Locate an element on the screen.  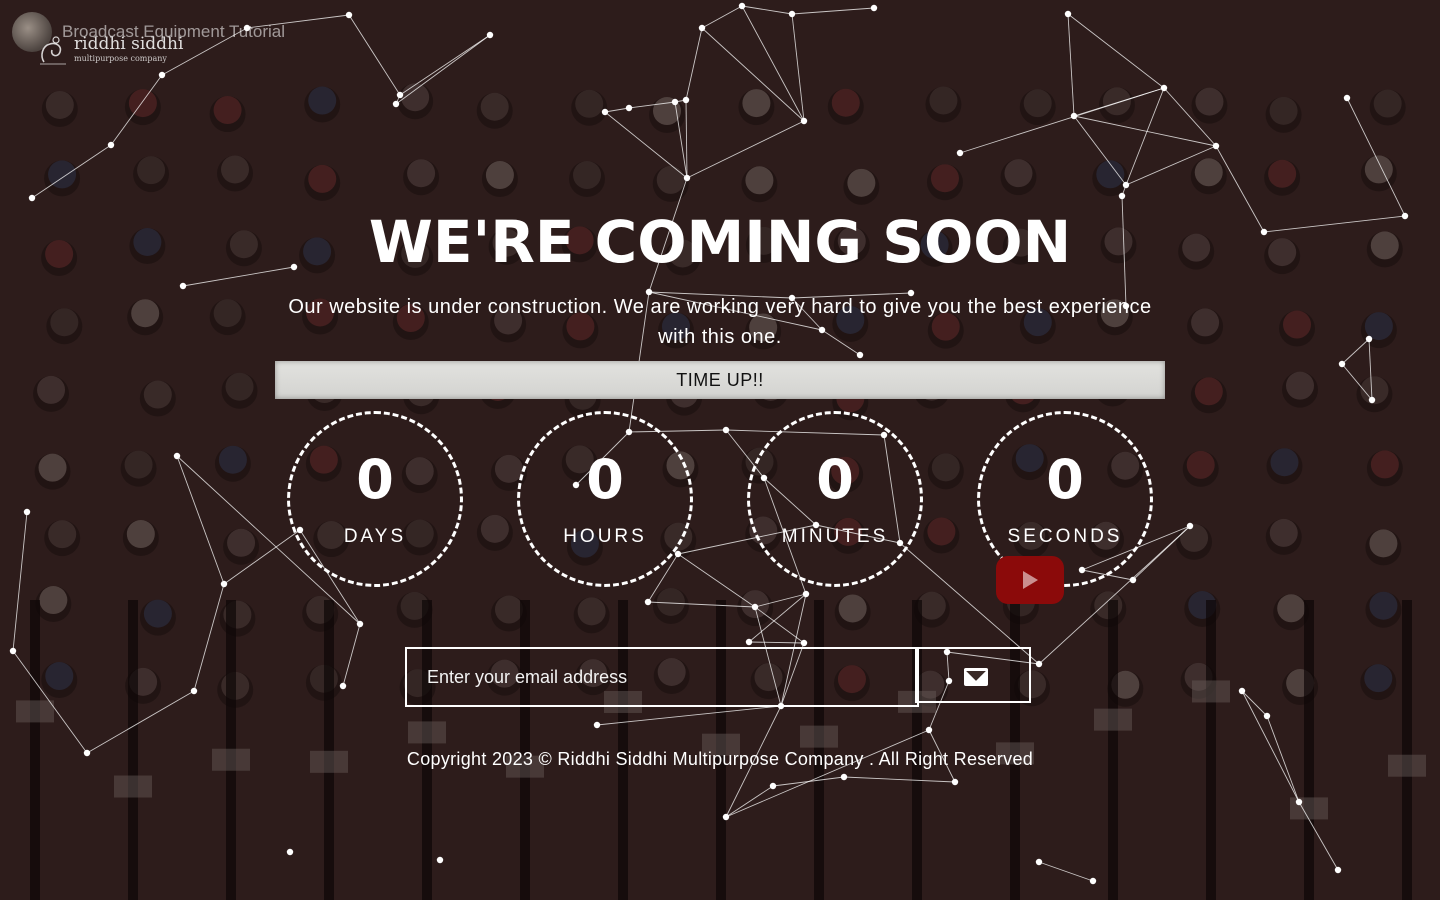
countdown-hours-label: HOURS is located at coordinates (605, 536).